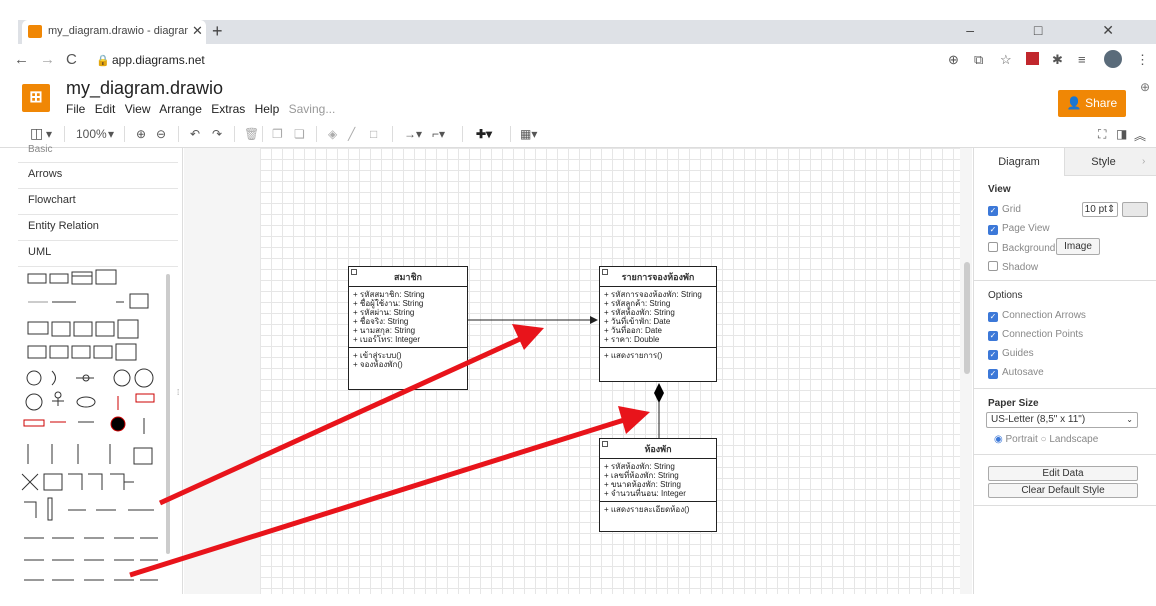 The width and height of the screenshot is (1156, 606). I want to click on edit-data-button: Edit Data, so click(1063, 473).